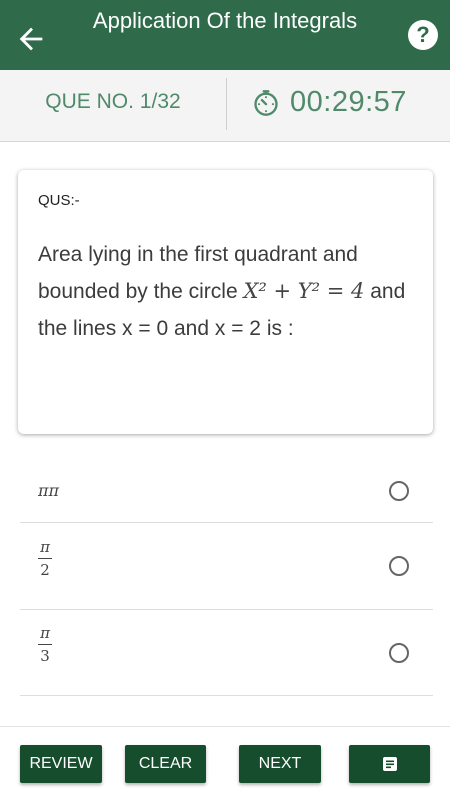 The height and width of the screenshot is (800, 450). I want to click on question-math: X² + Y² = 4, so click(304, 291).